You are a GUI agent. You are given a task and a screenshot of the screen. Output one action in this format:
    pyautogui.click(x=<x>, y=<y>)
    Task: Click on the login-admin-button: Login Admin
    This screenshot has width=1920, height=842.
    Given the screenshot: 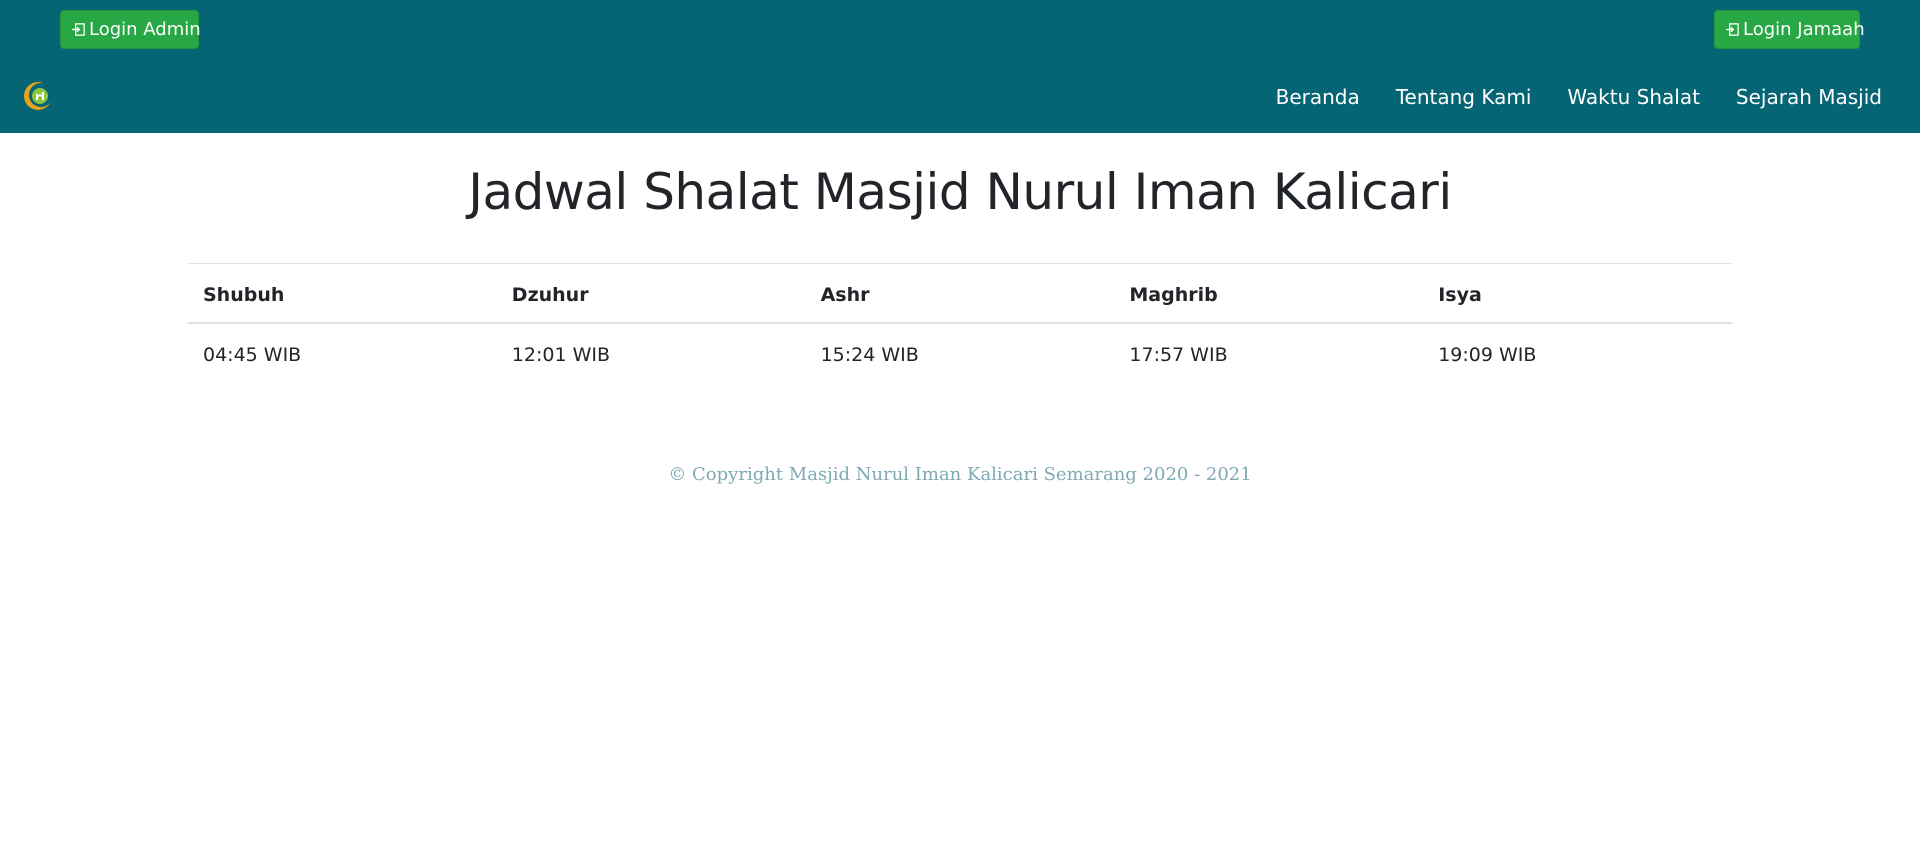 What is the action you would take?
    pyautogui.click(x=130, y=29)
    